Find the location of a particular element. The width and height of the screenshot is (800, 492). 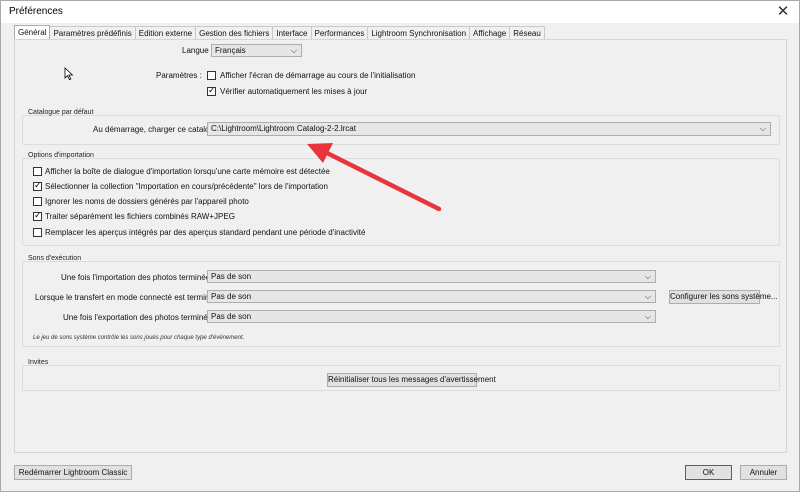

tab-network: Réseau is located at coordinates (527, 33).